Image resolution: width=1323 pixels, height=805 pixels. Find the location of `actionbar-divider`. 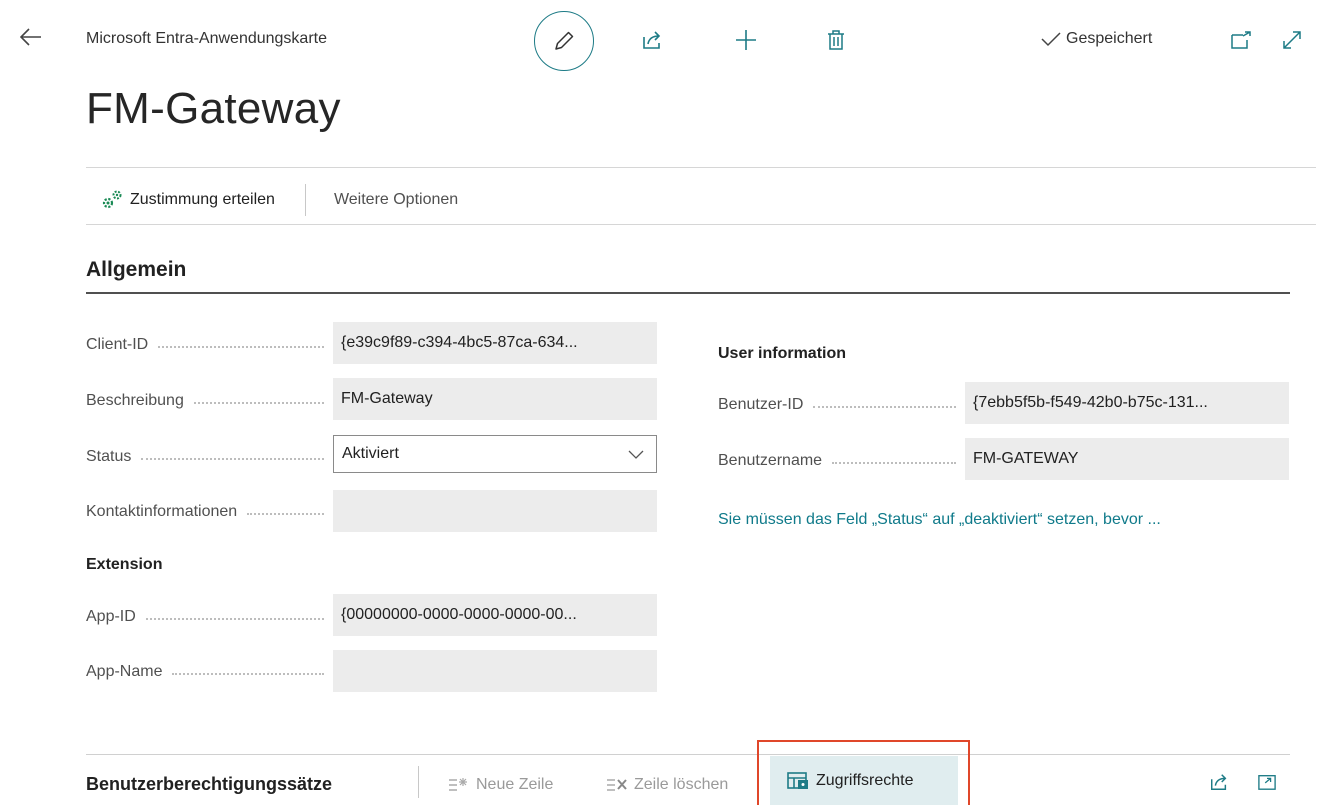

actionbar-divider is located at coordinates (701, 224).